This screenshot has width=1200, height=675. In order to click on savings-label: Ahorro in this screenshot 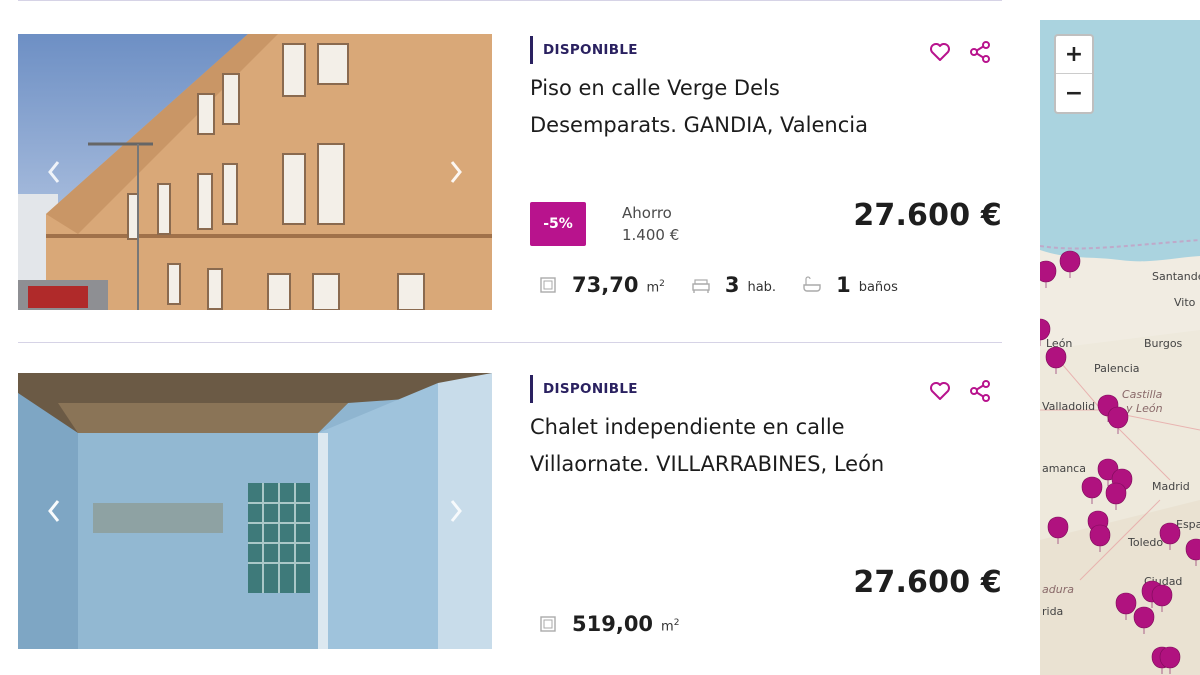, I will do `click(647, 213)`.